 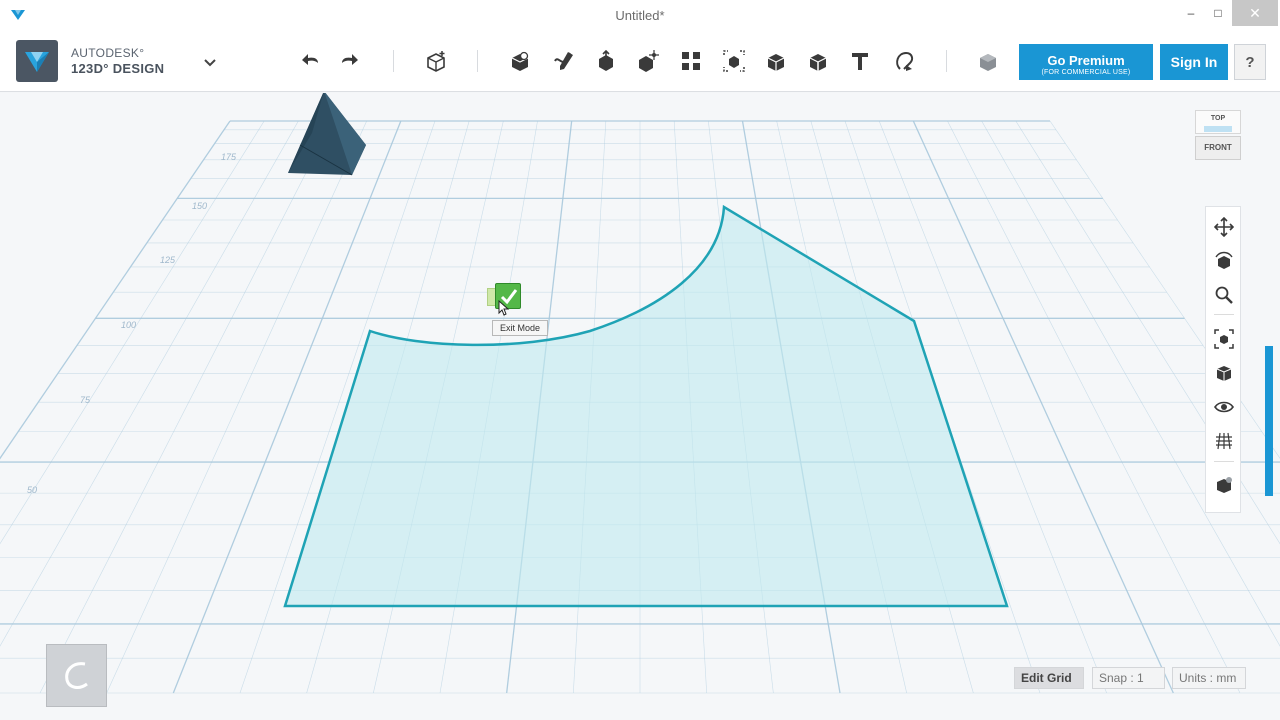 I want to click on 123d-logo-icon, so click(x=37, y=62).